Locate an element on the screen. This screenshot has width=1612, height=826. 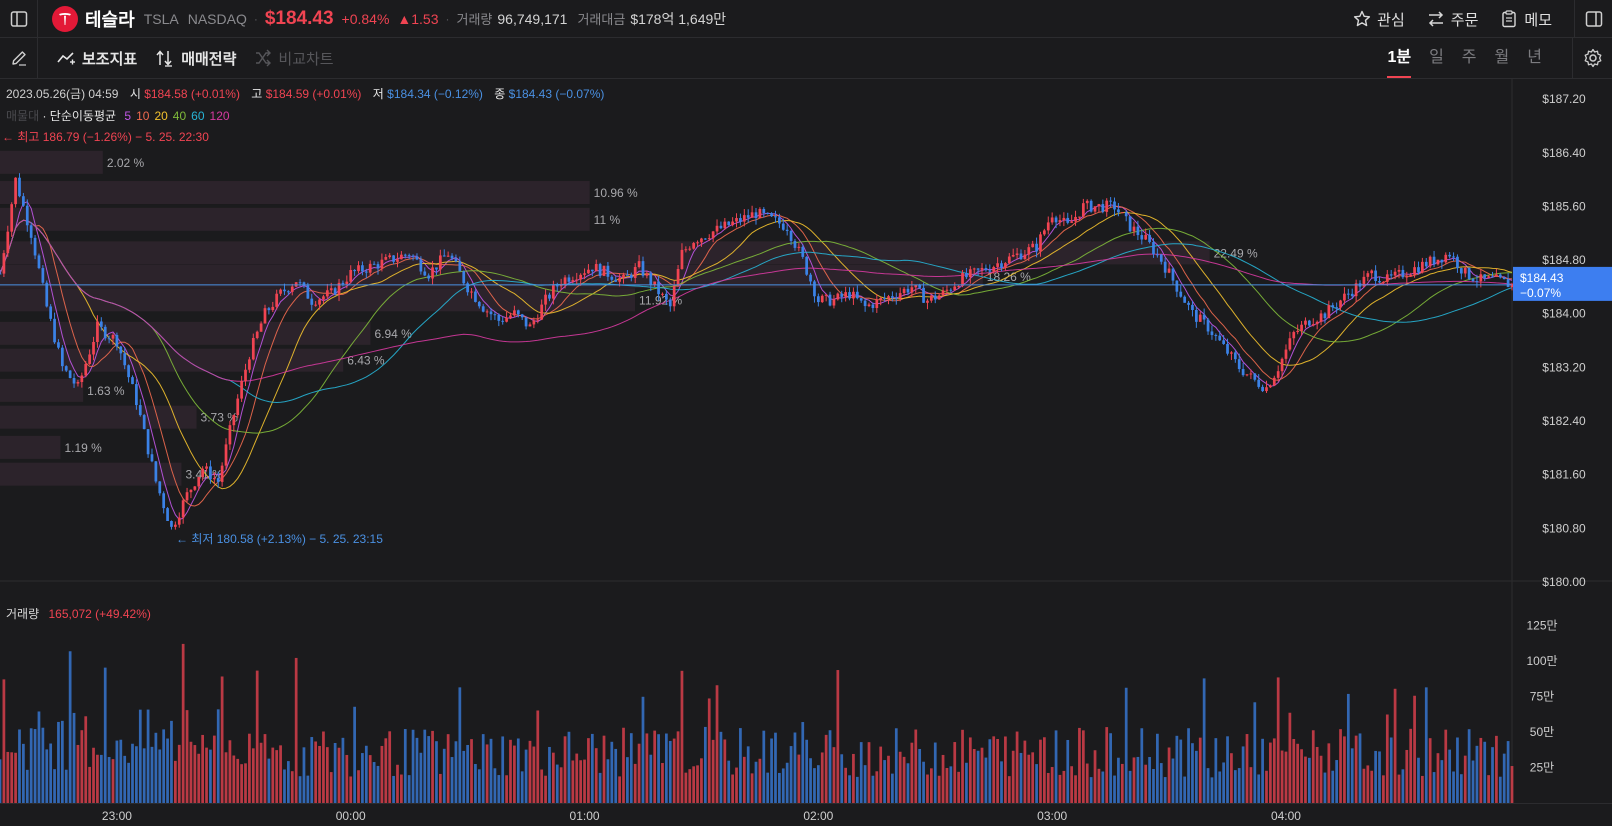
indicators-button: 보조지표 is located at coordinates (96, 58).